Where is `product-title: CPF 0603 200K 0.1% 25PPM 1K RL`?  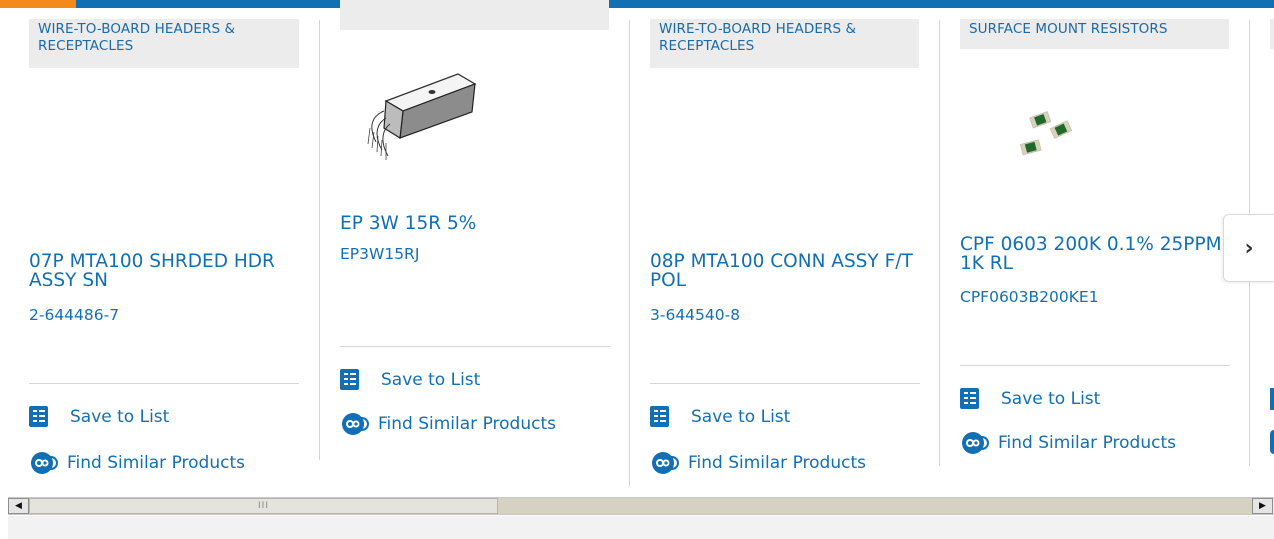 product-title: CPF 0603 200K 0.1% 25PPM 1K RL is located at coordinates (1092, 254).